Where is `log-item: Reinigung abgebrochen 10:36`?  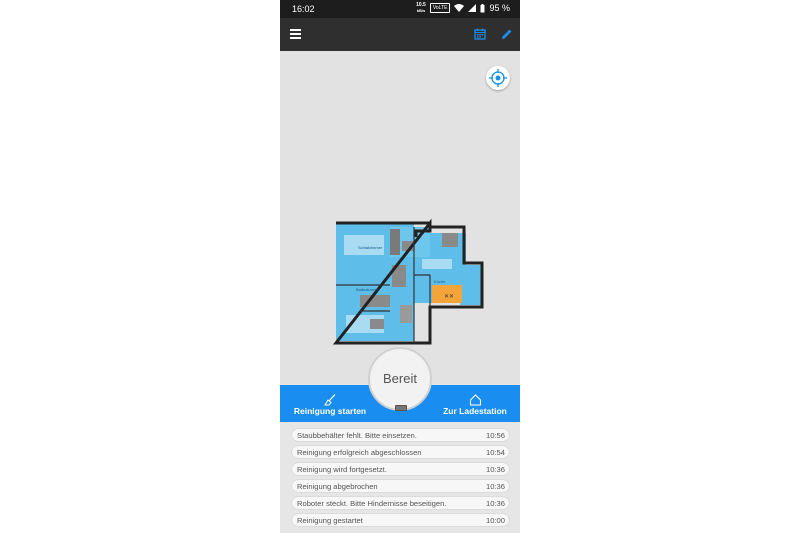 log-item: Reinigung abgebrochen 10:36 is located at coordinates (400, 486).